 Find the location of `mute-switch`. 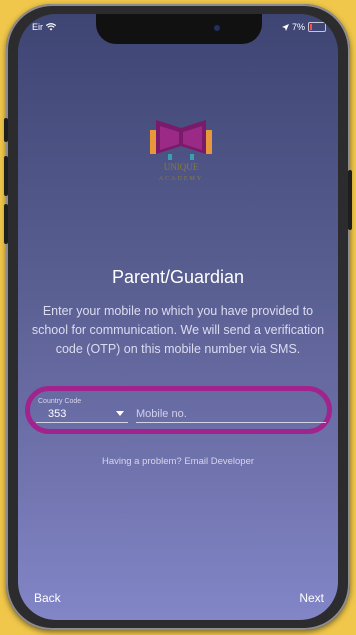

mute-switch is located at coordinates (6, 130).